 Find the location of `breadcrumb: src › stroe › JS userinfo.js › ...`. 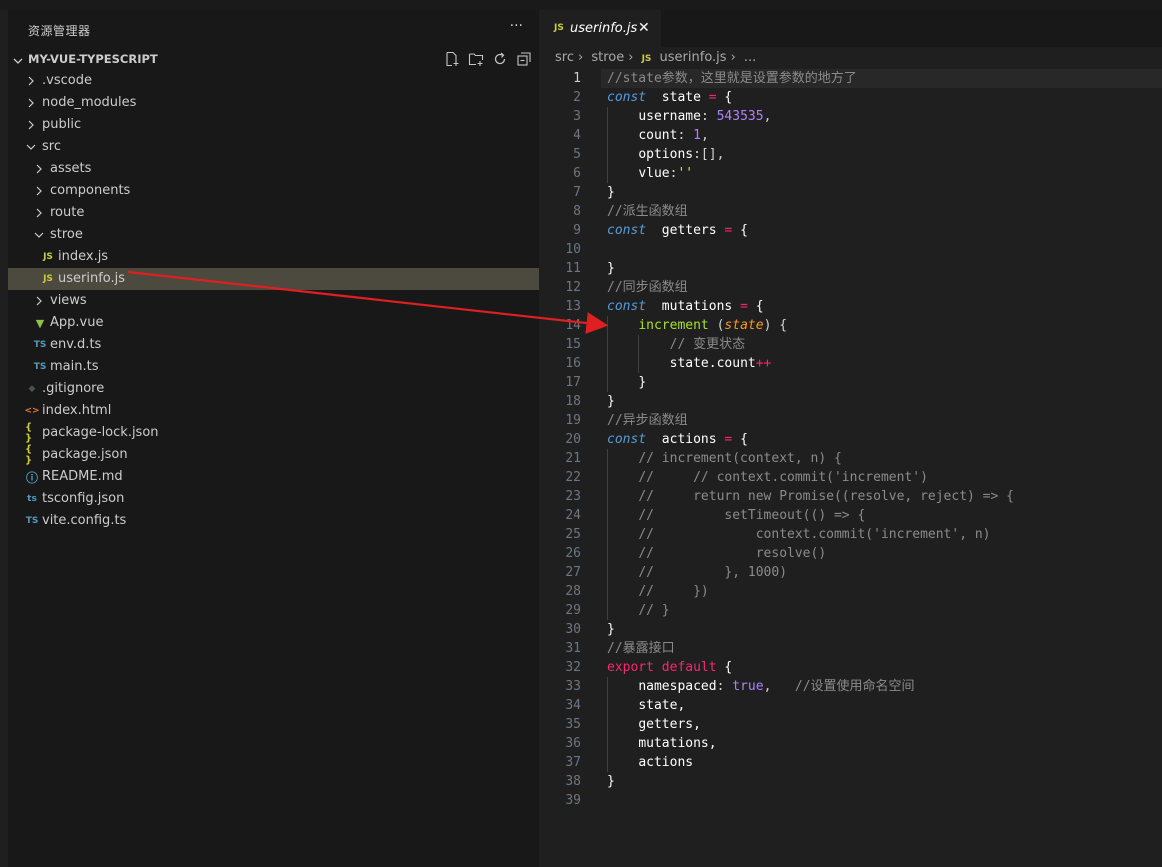

breadcrumb: src › stroe › JS userinfo.js › ... is located at coordinates (657, 57).